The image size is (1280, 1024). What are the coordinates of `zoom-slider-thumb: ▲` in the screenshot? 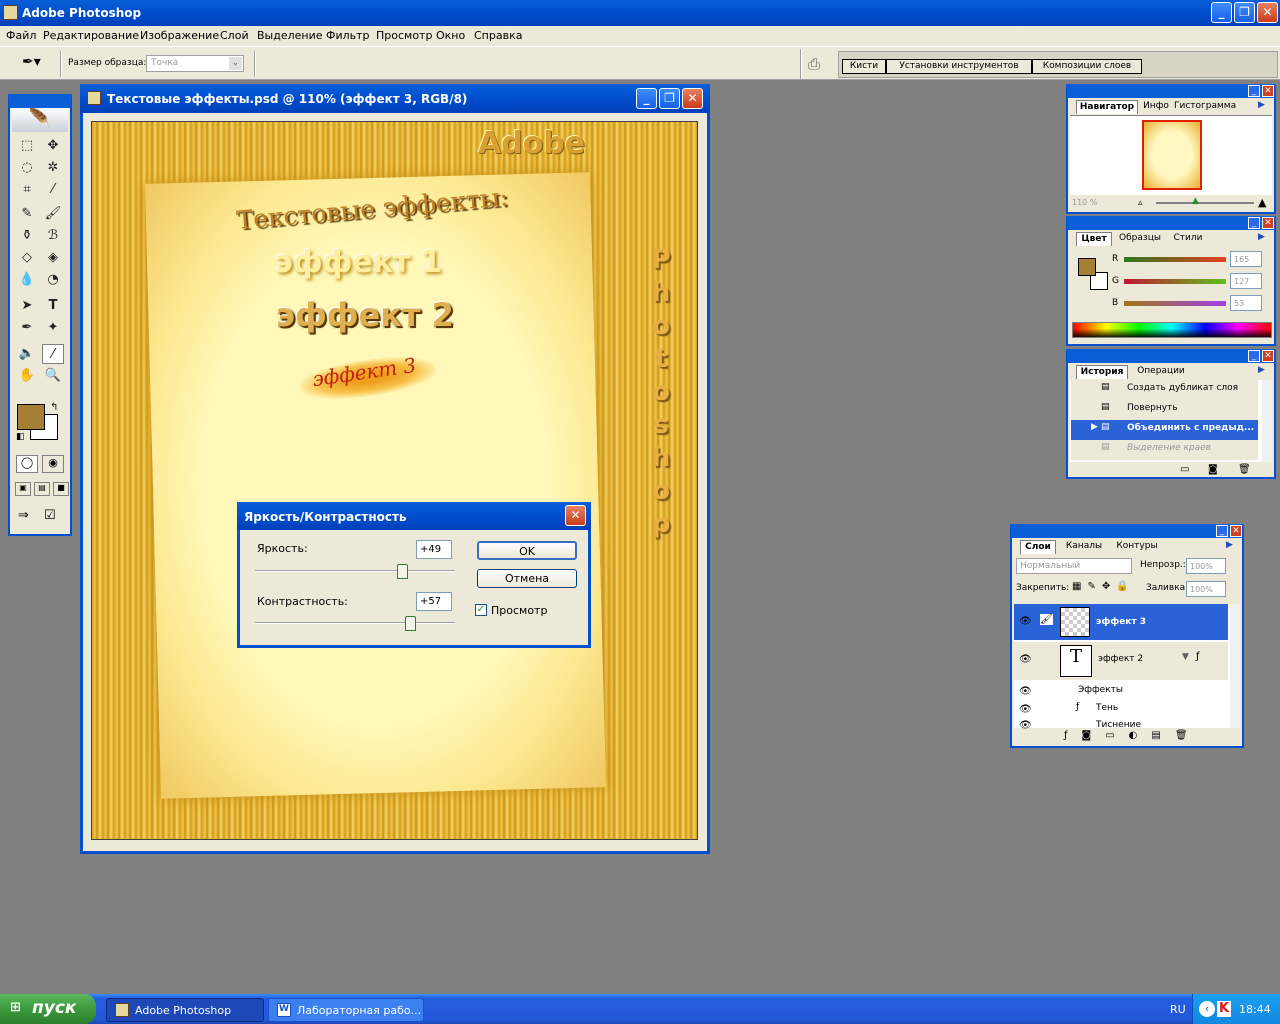 It's located at (1195, 201).